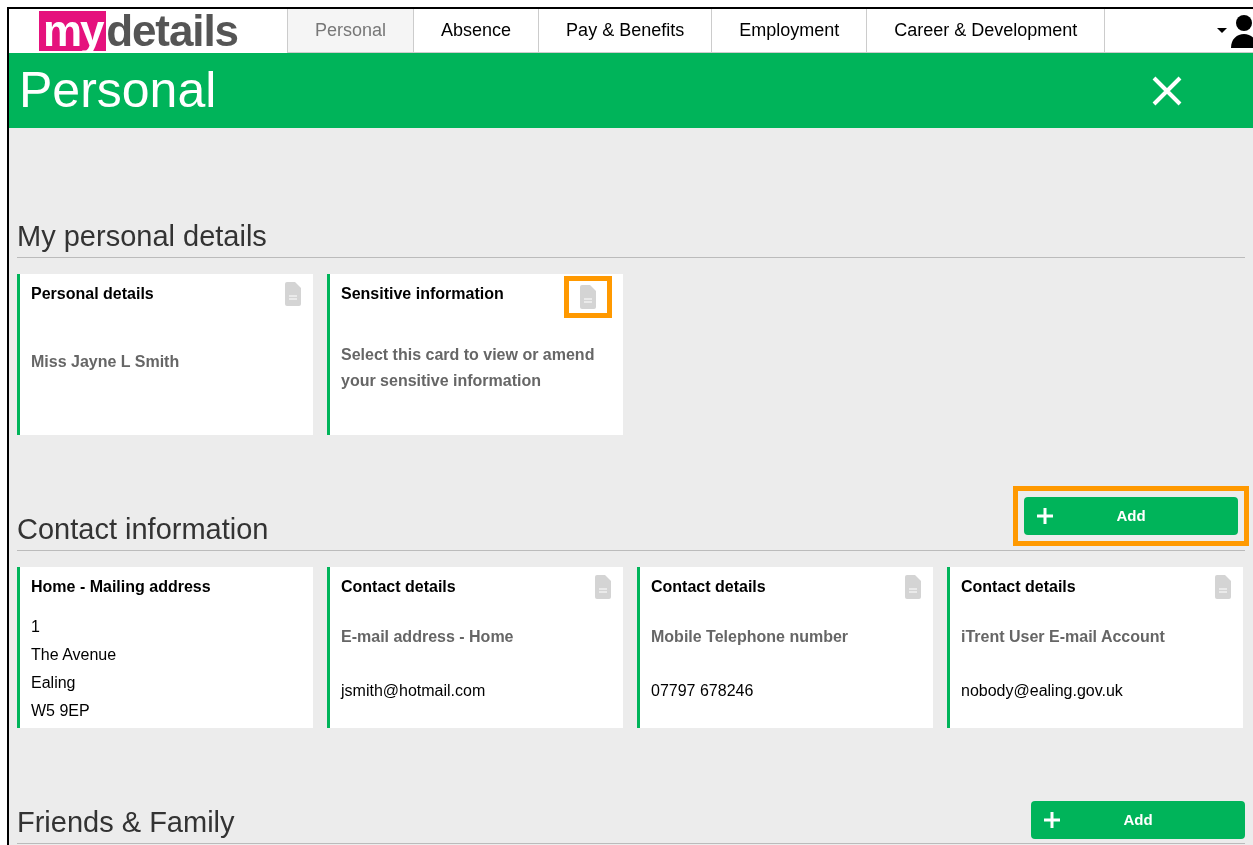  Describe the element at coordinates (1042, 691) in the screenshot. I see `contact-value: nobody@ealing.gov.uk` at that location.